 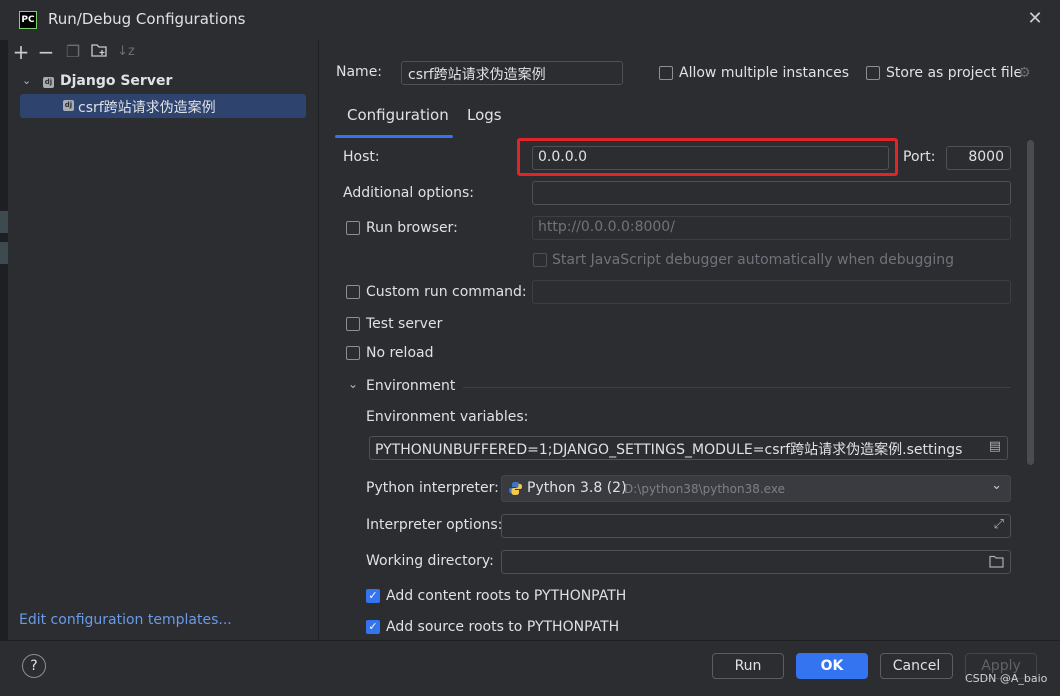 What do you see at coordinates (832, 666) in the screenshot?
I see `ok-button: OK` at bounding box center [832, 666].